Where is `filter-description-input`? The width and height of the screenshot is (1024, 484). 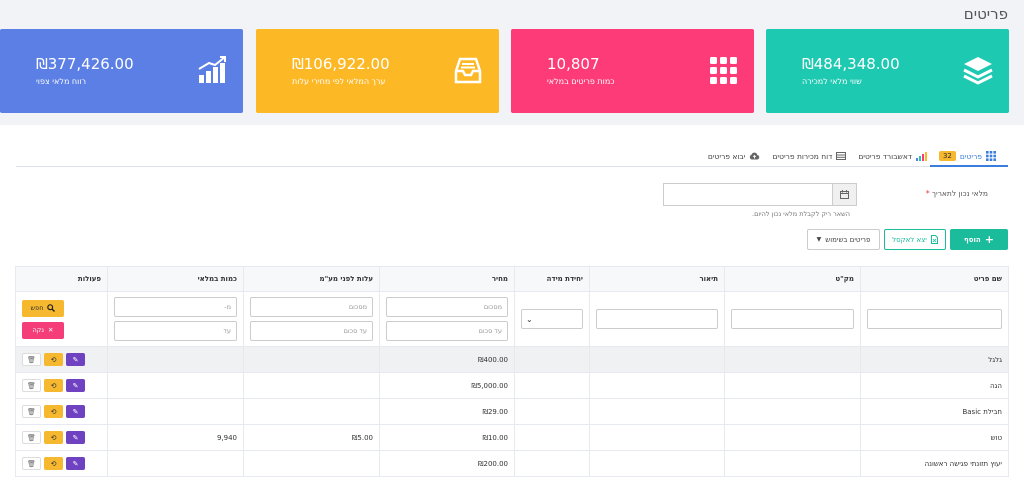 filter-description-input is located at coordinates (657, 319).